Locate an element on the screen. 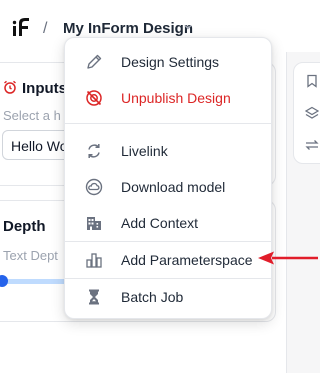 The image size is (320, 373). menu-item-download-model: Download model is located at coordinates (168, 187).